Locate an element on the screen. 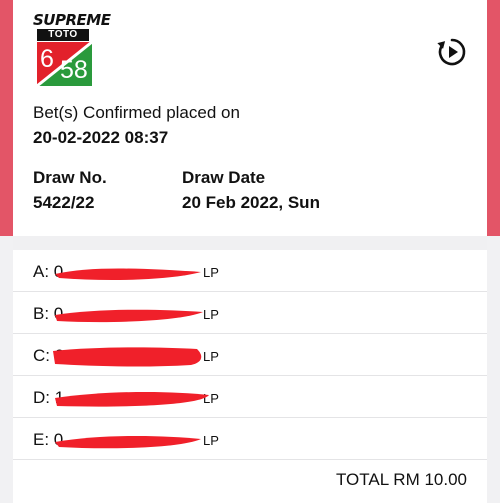 The image size is (500, 503). bet-row-d: D: 1 LP is located at coordinates (250, 397).